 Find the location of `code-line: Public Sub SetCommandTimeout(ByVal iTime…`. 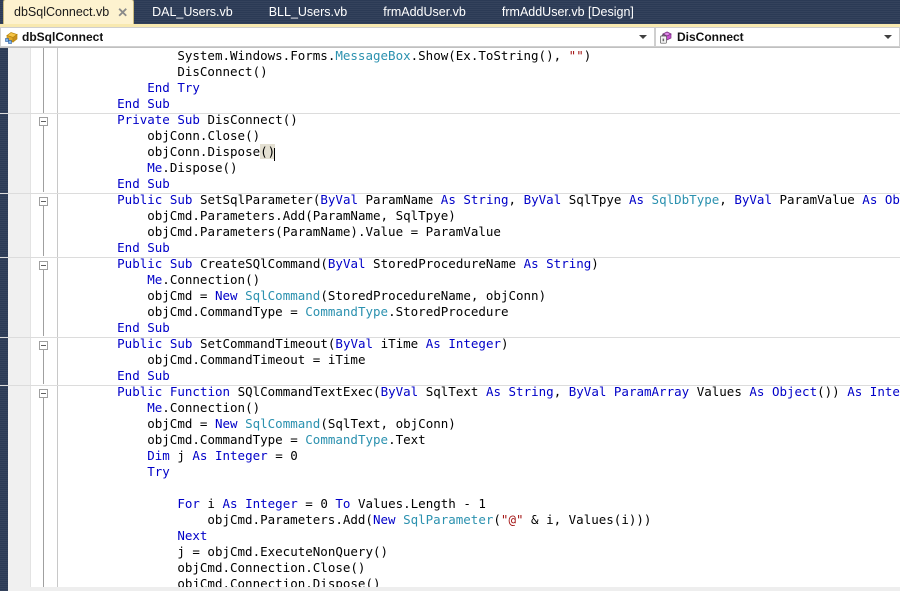

code-line: Public Sub SetCommandTimeout(ByVal iTime… is located at coordinates (478, 344).